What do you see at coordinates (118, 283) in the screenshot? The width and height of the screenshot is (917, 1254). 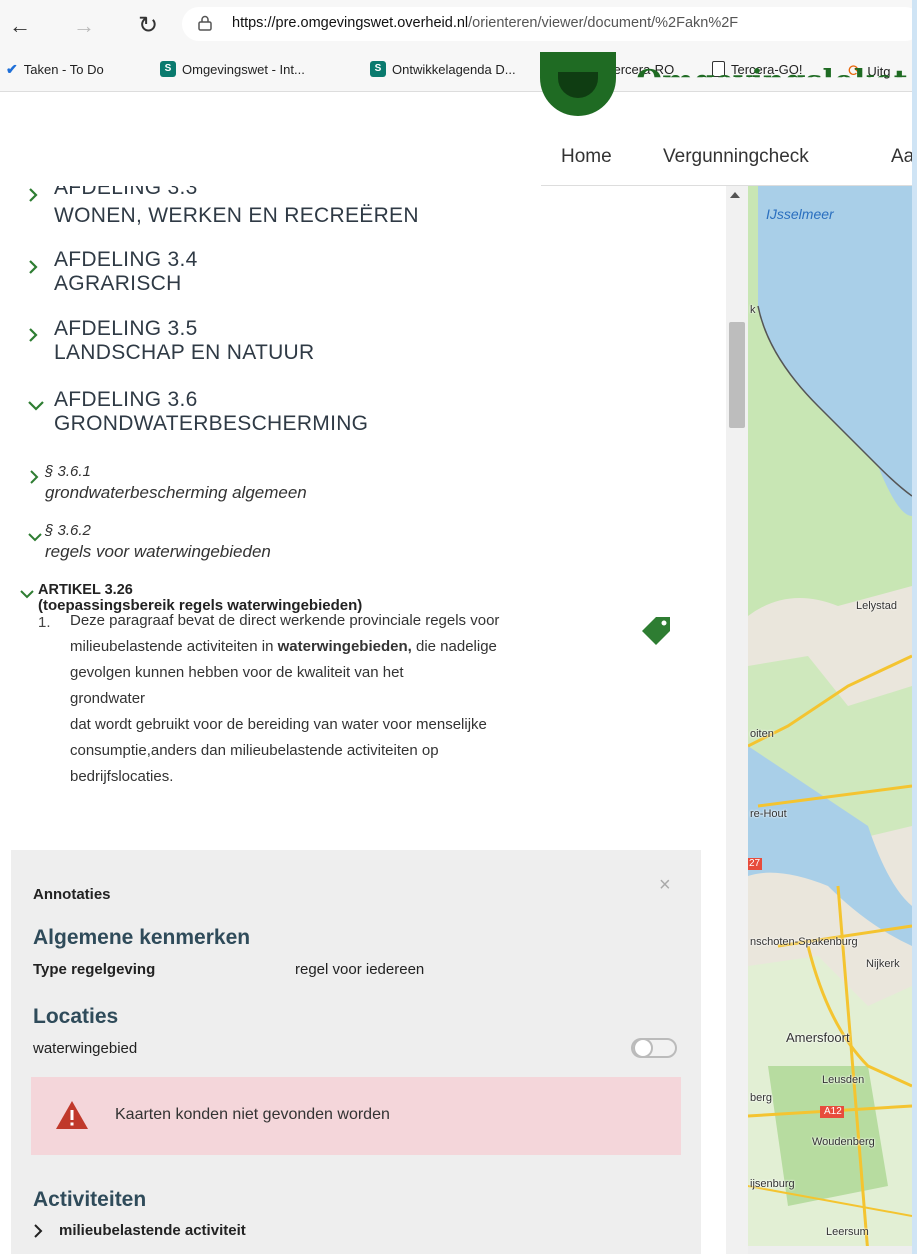 I see `section-title: AGRARISCH` at bounding box center [118, 283].